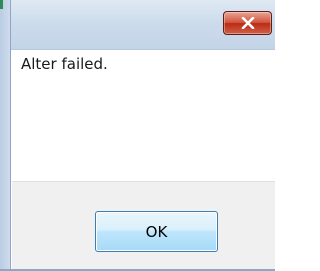 This screenshot has height=271, width=320. What do you see at coordinates (156, 231) in the screenshot?
I see `ok-button: OK` at bounding box center [156, 231].